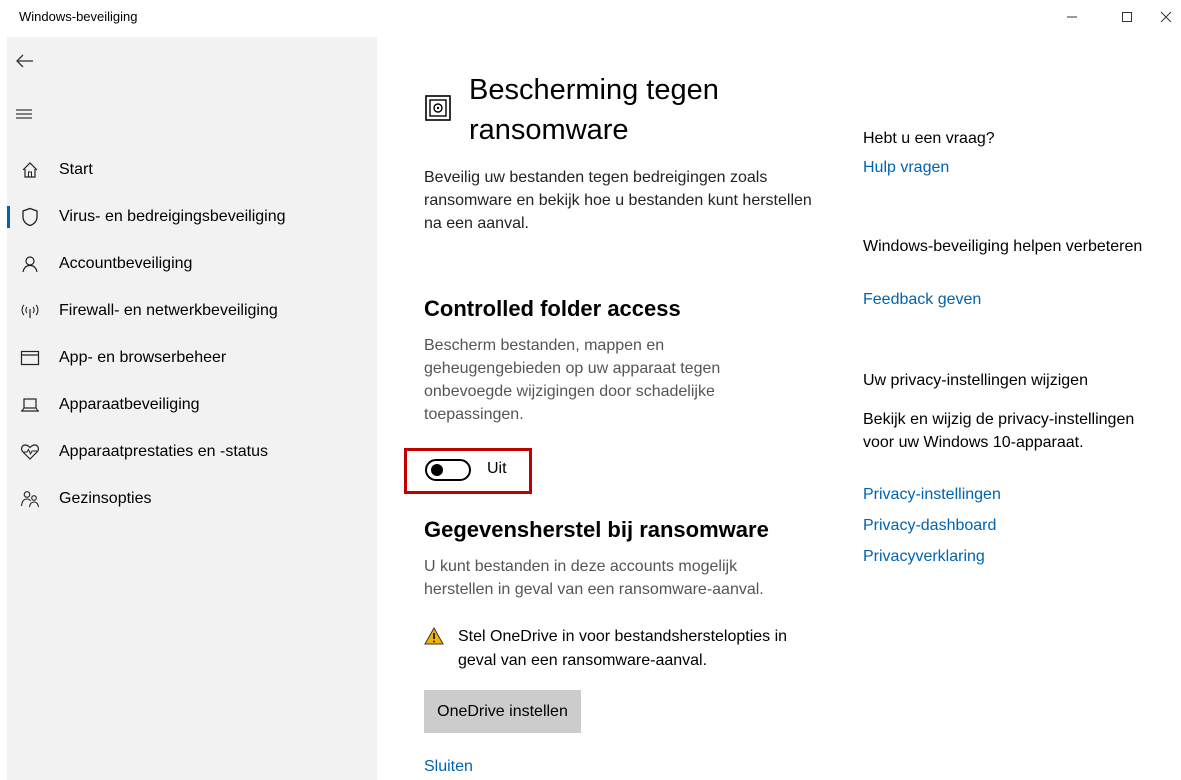 This screenshot has width=1181, height=780. I want to click on wireless-icon, so click(30, 311).